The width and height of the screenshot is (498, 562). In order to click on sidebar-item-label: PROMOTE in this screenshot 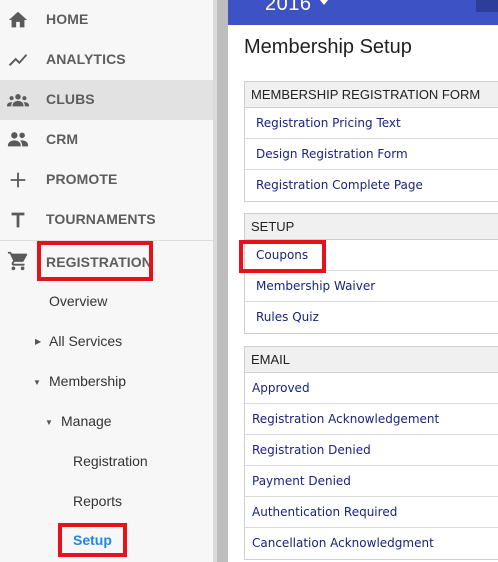, I will do `click(82, 179)`.